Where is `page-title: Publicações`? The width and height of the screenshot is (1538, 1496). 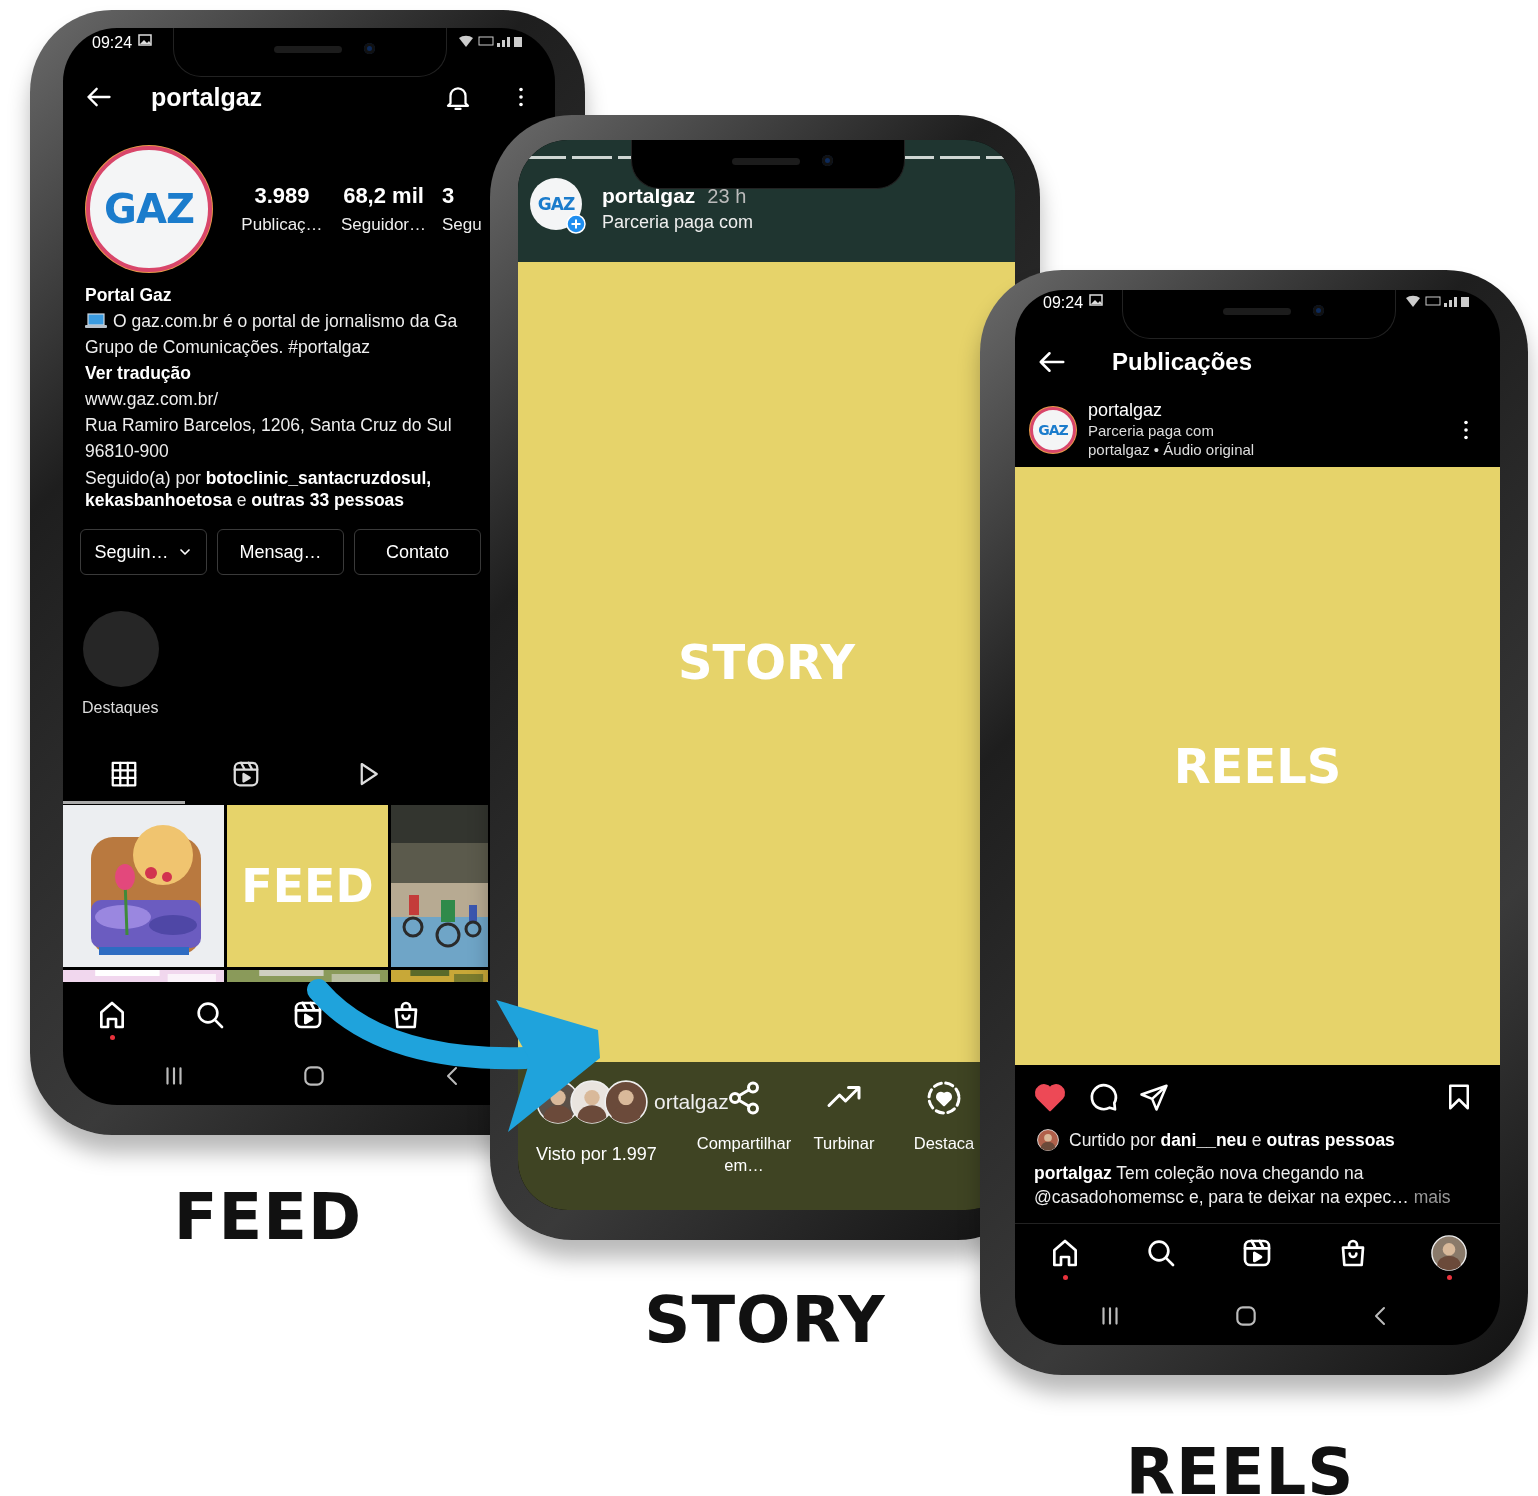
page-title: Publicações is located at coordinates (1182, 362).